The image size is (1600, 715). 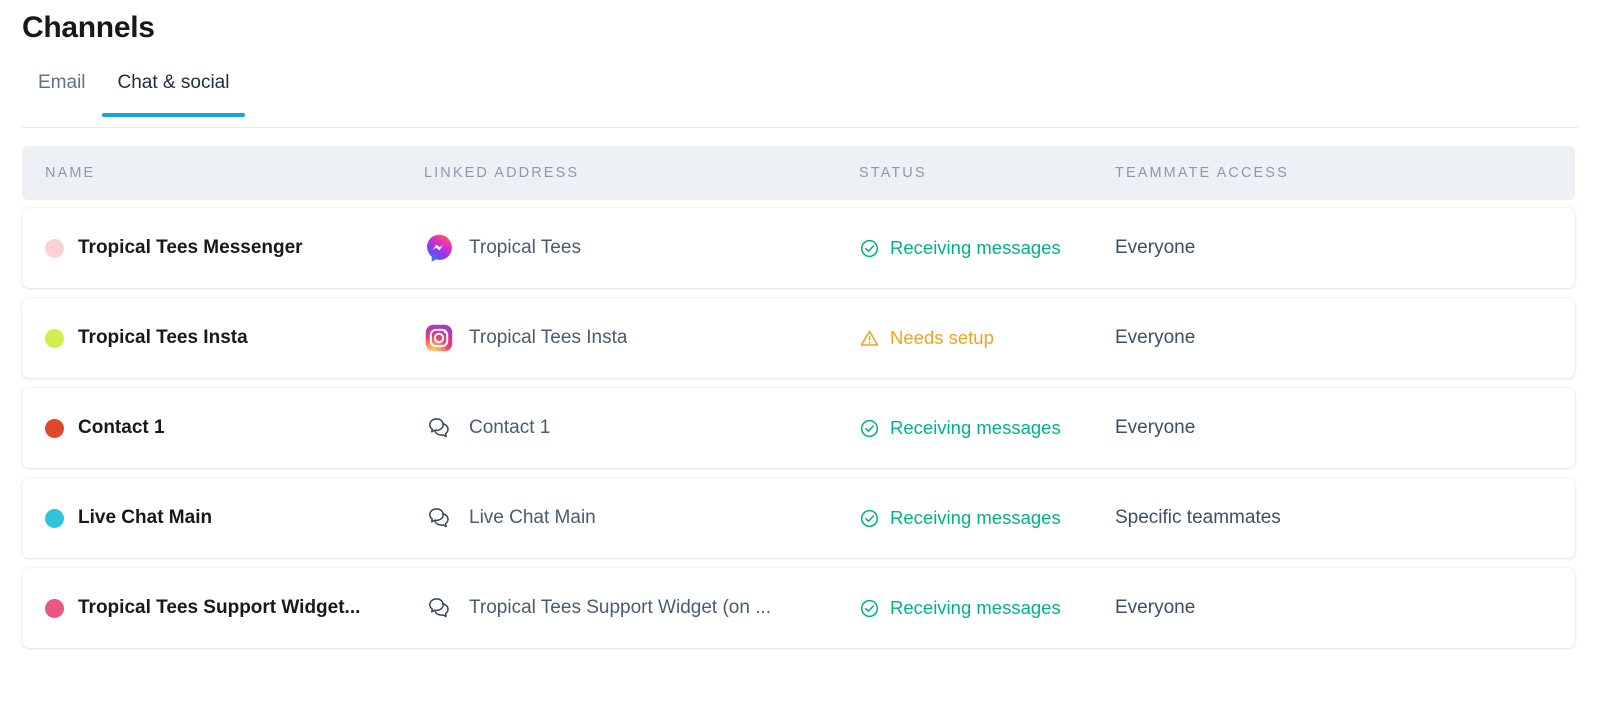 What do you see at coordinates (439, 248) in the screenshot?
I see `messenger-icon` at bounding box center [439, 248].